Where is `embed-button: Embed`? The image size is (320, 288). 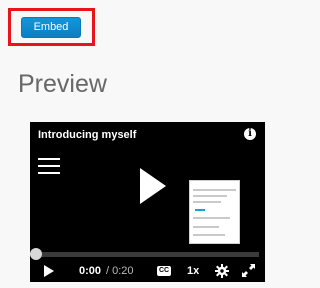 embed-button: Embed is located at coordinates (51, 27).